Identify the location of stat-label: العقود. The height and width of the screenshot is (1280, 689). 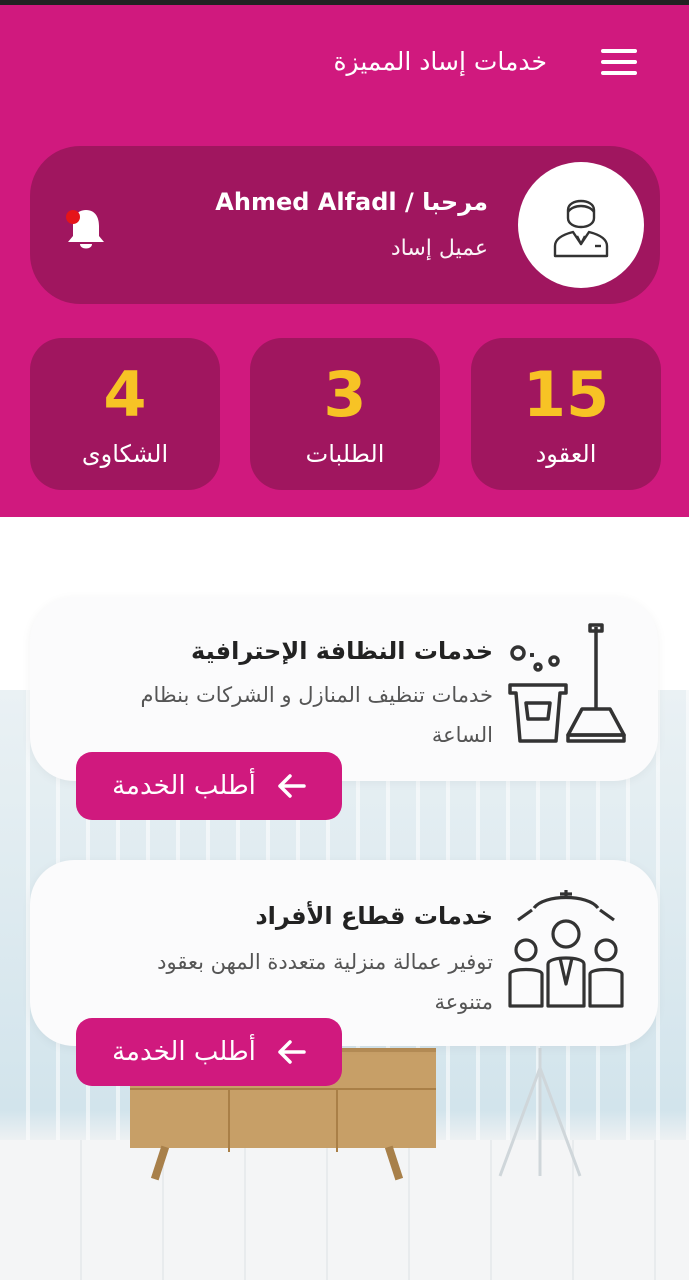
(566, 454).